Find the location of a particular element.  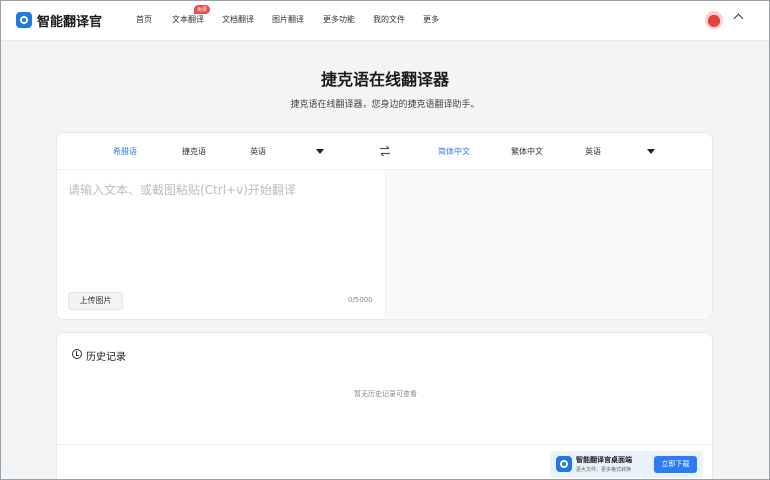

app-logo-icon is located at coordinates (24, 20).